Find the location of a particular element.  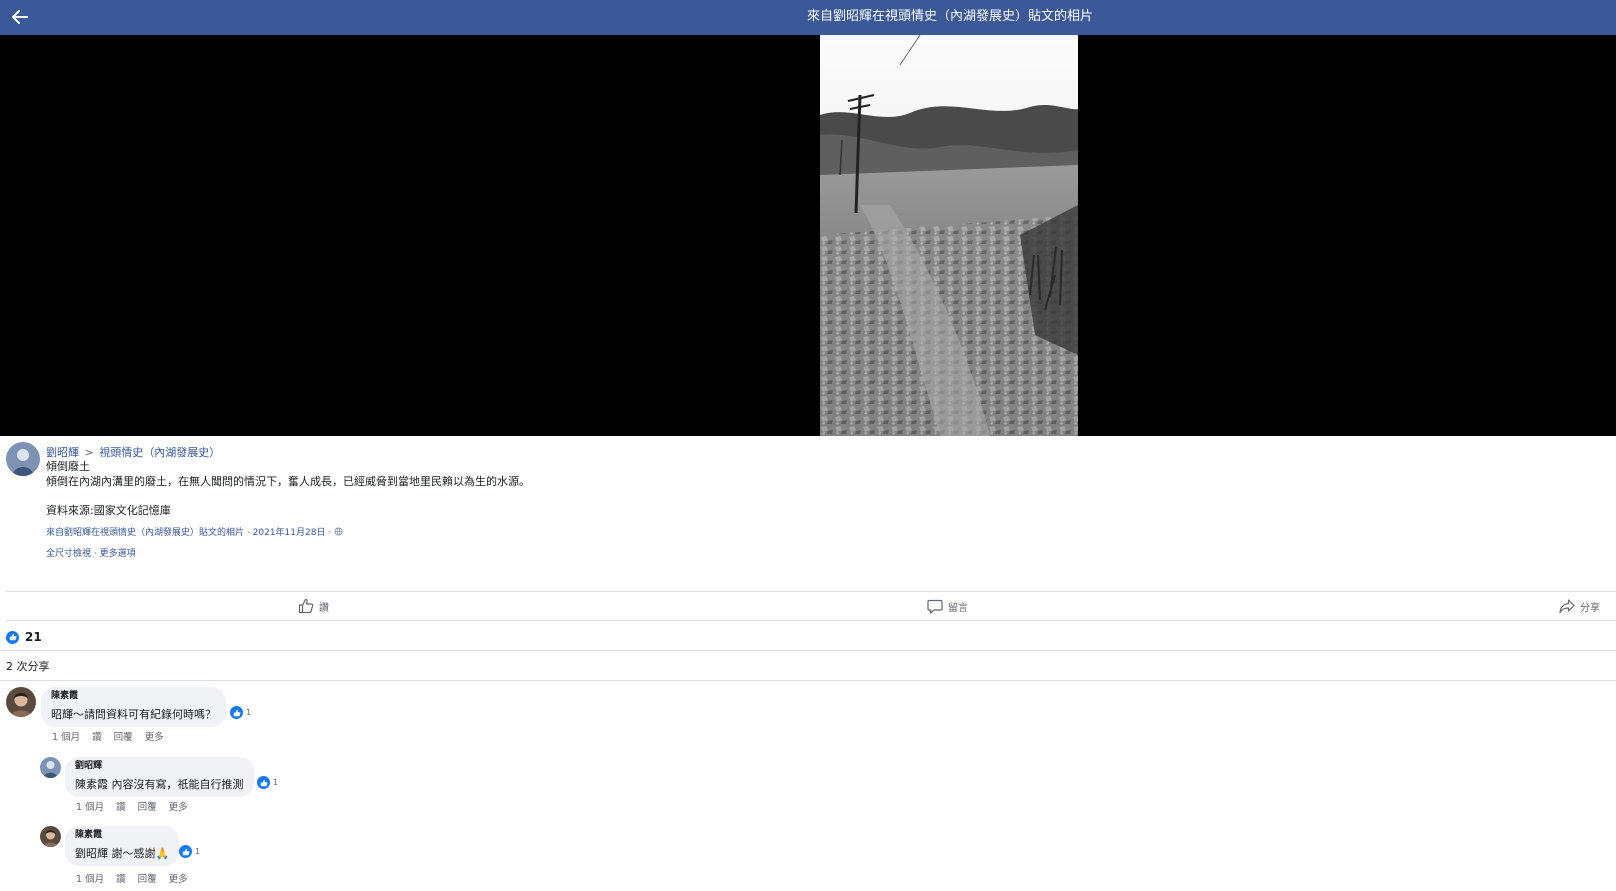

share-button: 分享 is located at coordinates (1579, 606).